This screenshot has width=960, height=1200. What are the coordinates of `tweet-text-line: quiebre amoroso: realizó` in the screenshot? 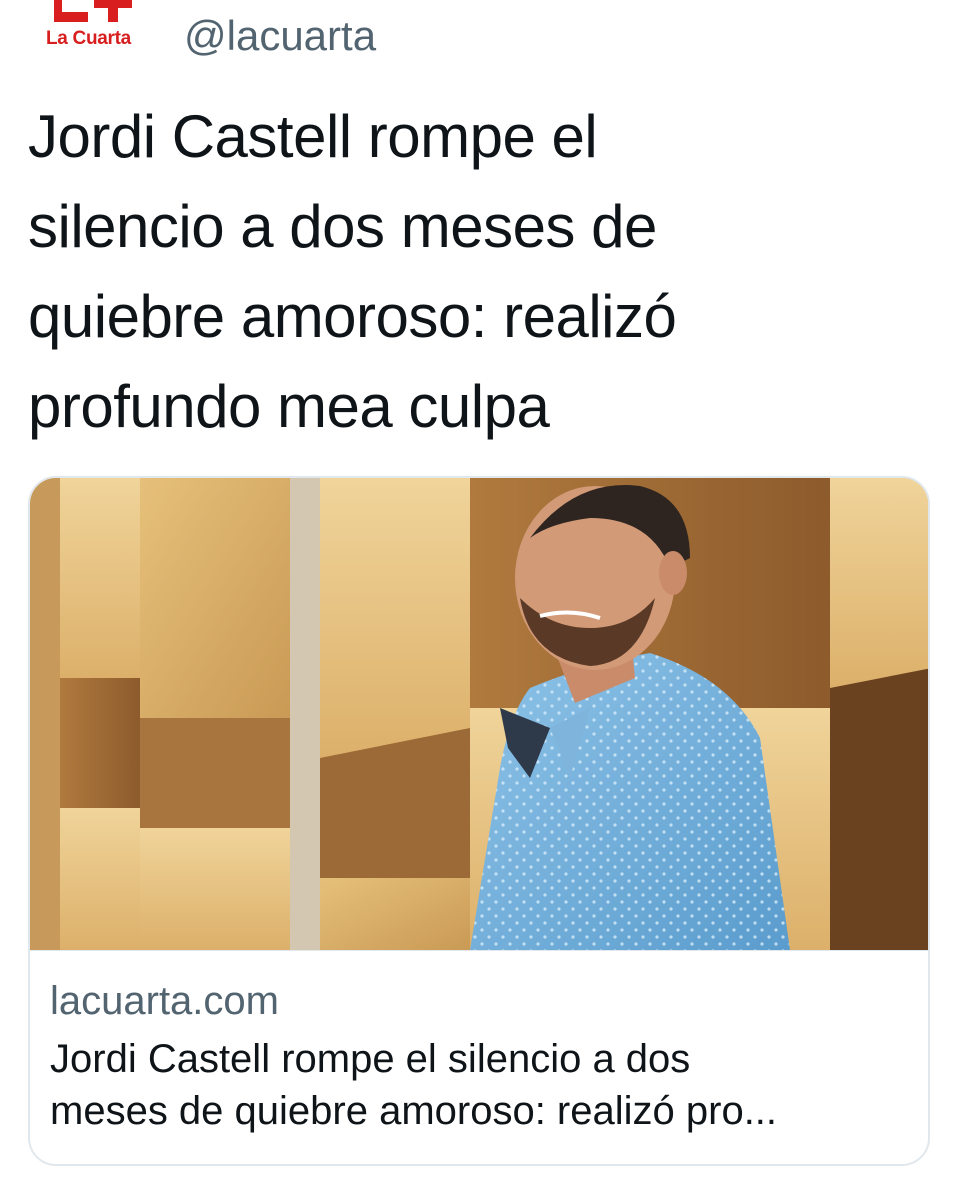 It's located at (352, 316).